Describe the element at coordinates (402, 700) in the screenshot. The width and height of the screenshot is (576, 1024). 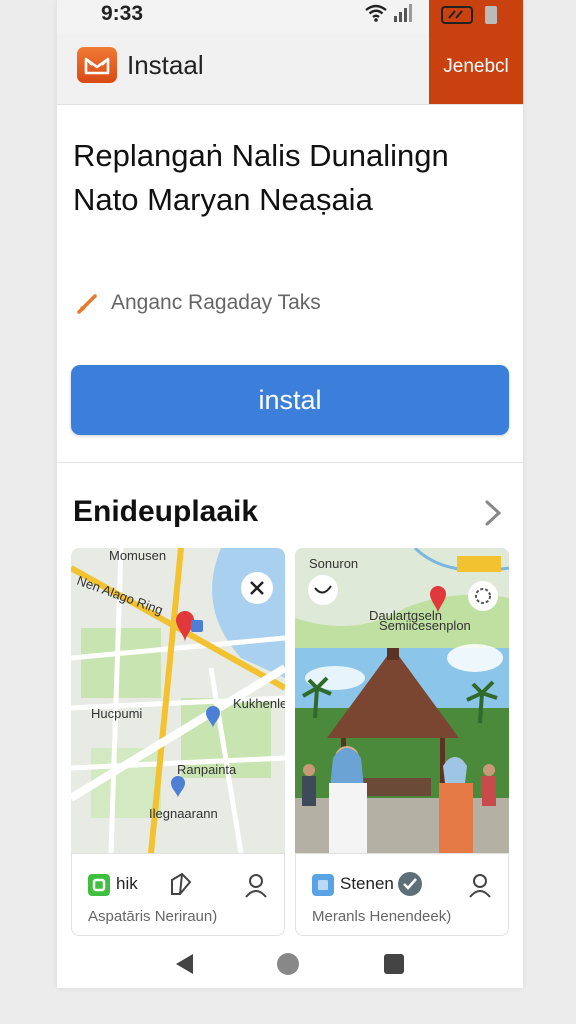
I see `photo-screenshot: Sonuron Daulartgseln Semiicesenplon` at that location.